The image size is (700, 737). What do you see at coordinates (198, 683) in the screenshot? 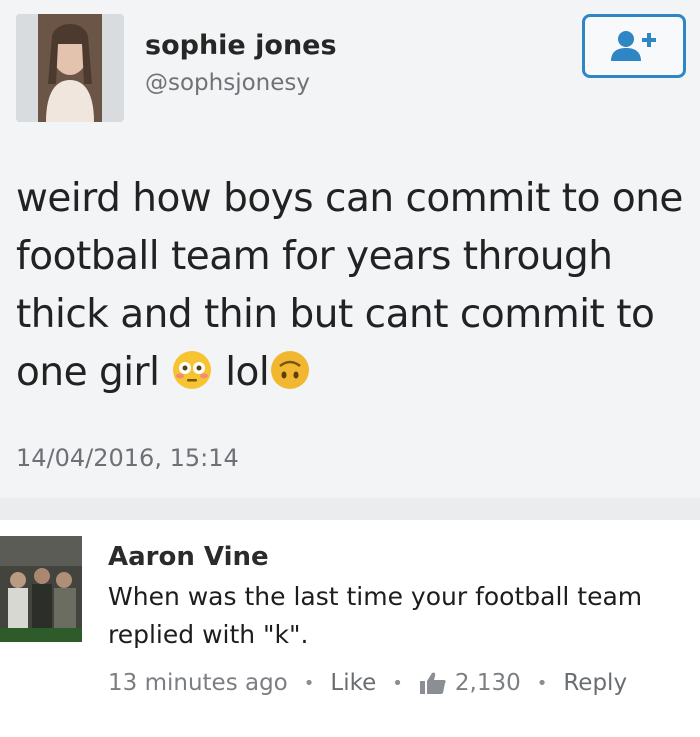
I see `comment-time: 13 minutes ago` at bounding box center [198, 683].